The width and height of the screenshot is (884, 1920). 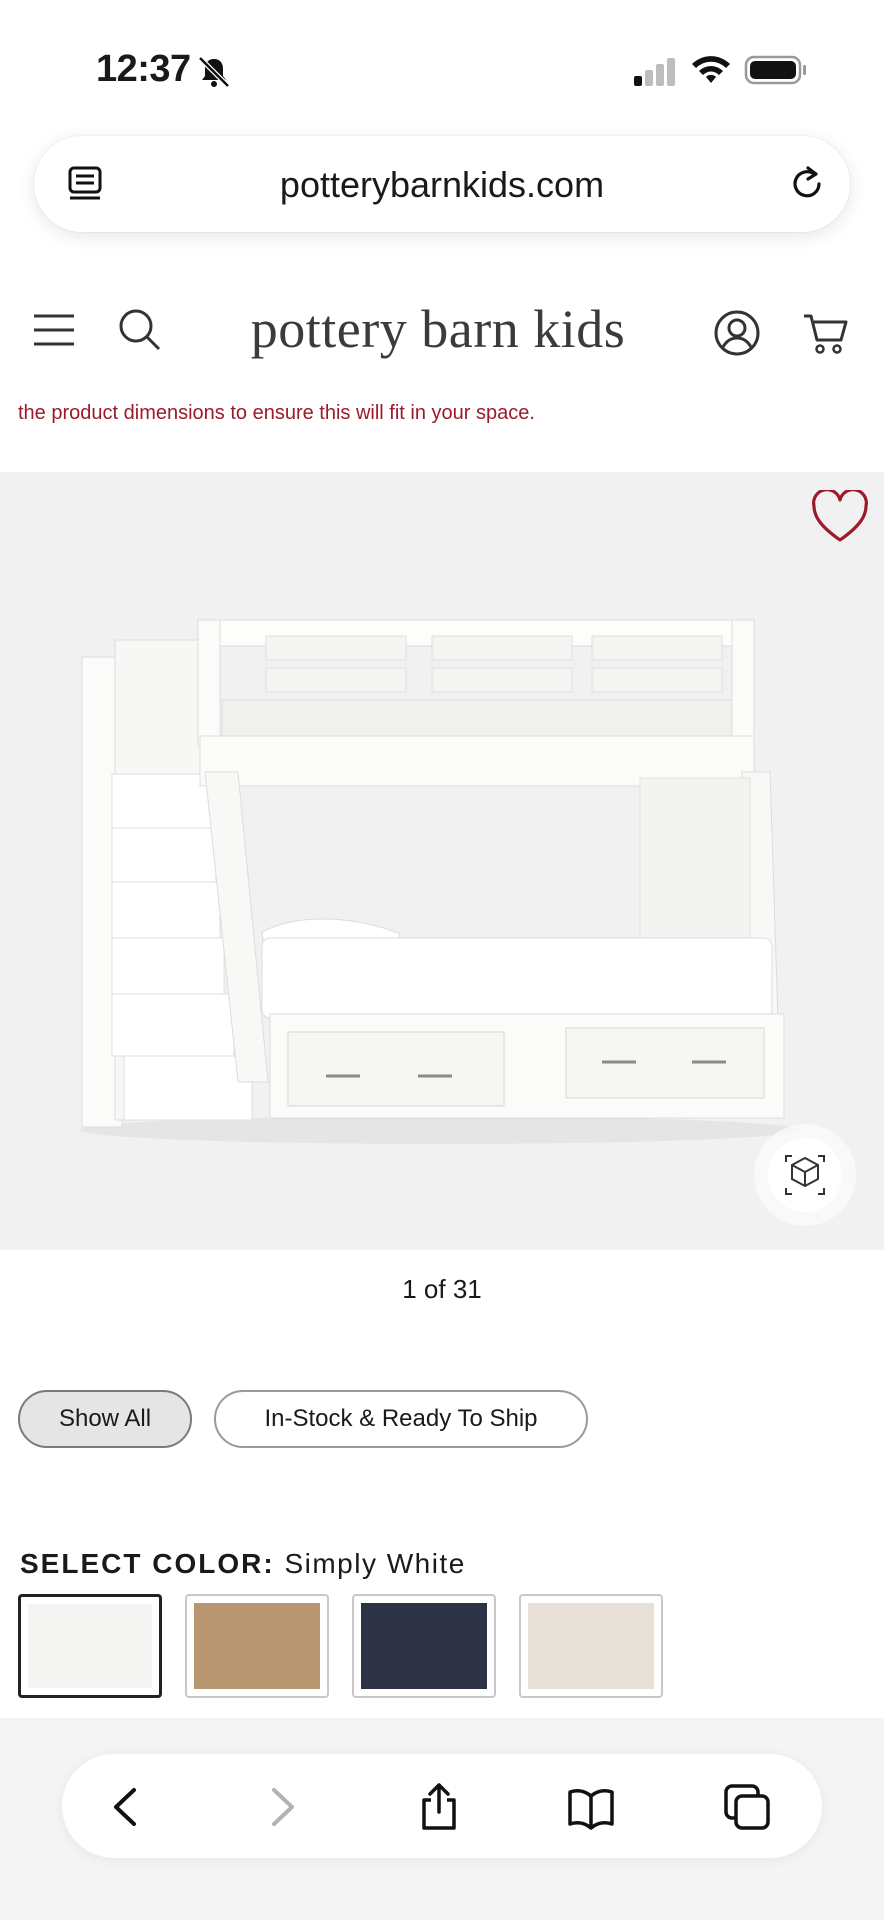 What do you see at coordinates (439, 1807) in the screenshot?
I see `share-icon` at bounding box center [439, 1807].